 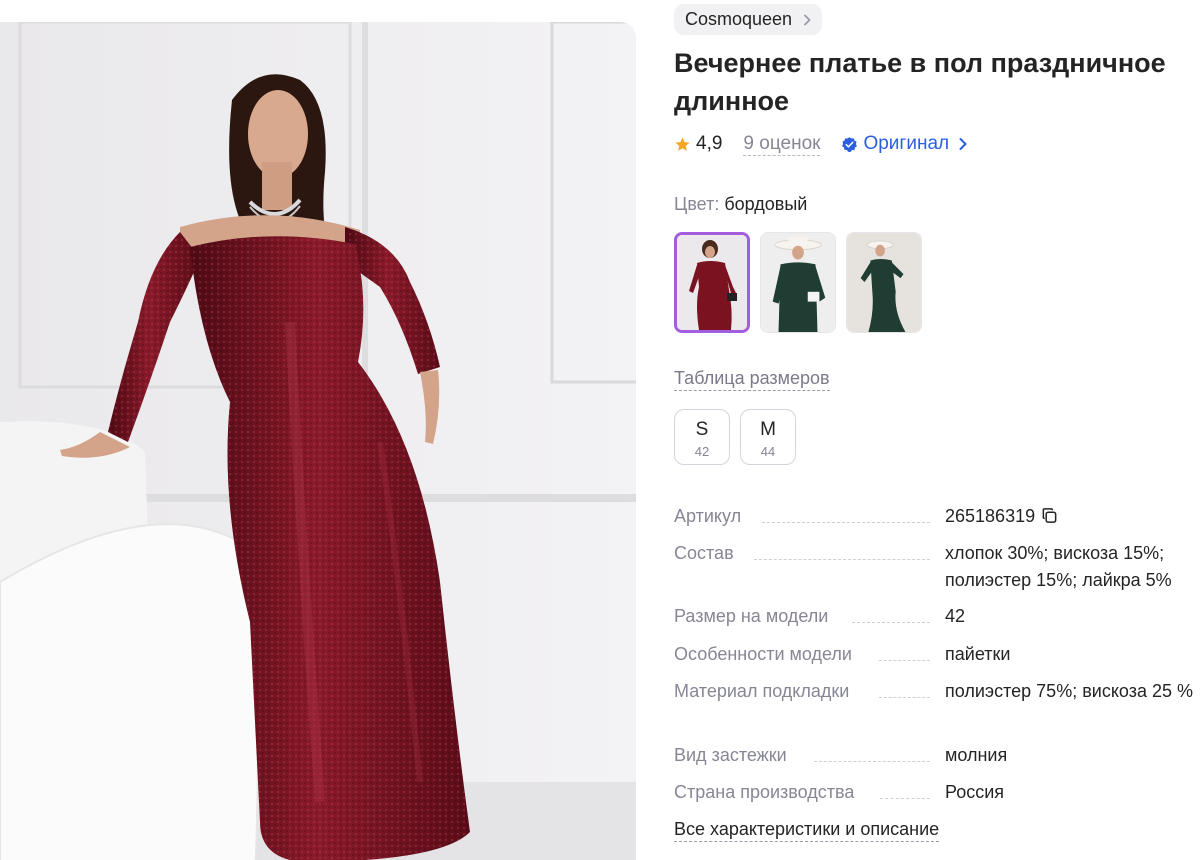 What do you see at coordinates (766, 204) in the screenshot?
I see `color-value: бордовый` at bounding box center [766, 204].